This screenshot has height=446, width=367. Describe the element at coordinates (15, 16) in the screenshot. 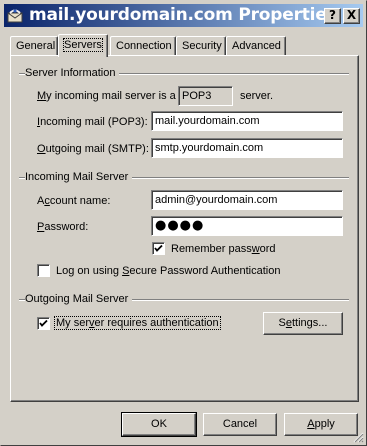

I see `mail-account-icon` at that location.